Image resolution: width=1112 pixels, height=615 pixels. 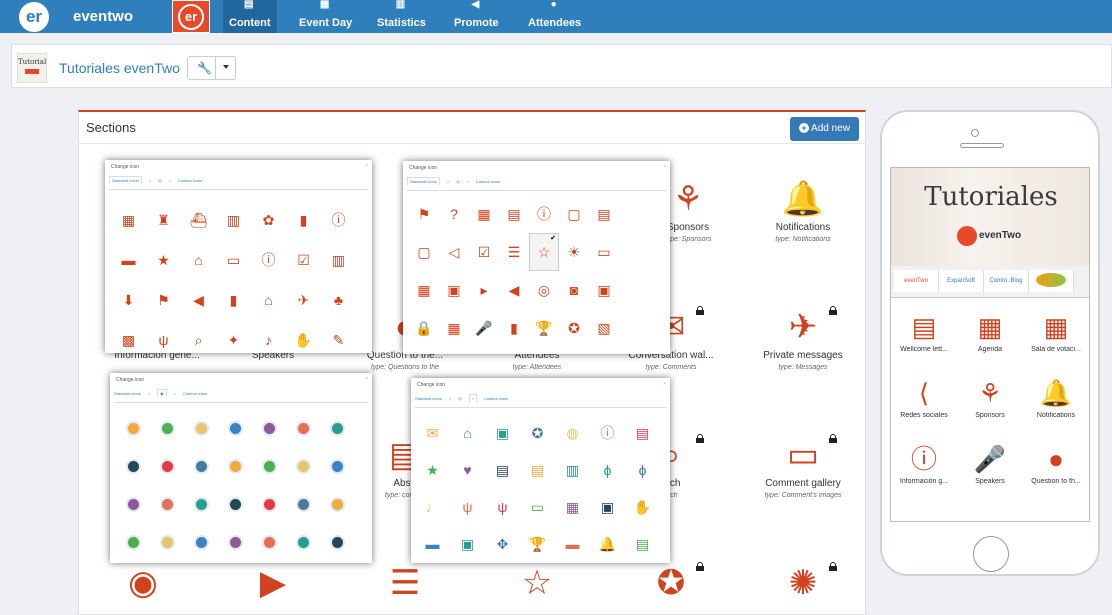 I want to click on tab-style-option: ◉, so click(x=162, y=393).